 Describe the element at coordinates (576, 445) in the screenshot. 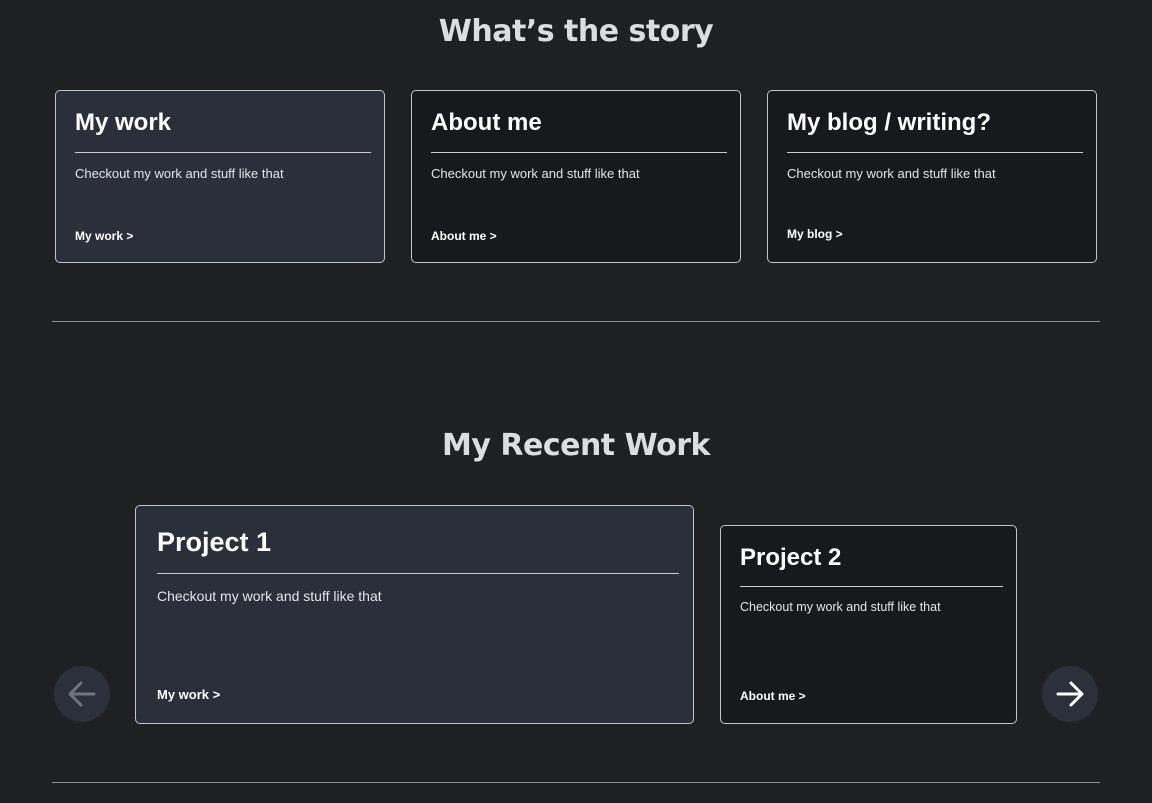

I see `recent-work-section-title: My Recent Work` at that location.